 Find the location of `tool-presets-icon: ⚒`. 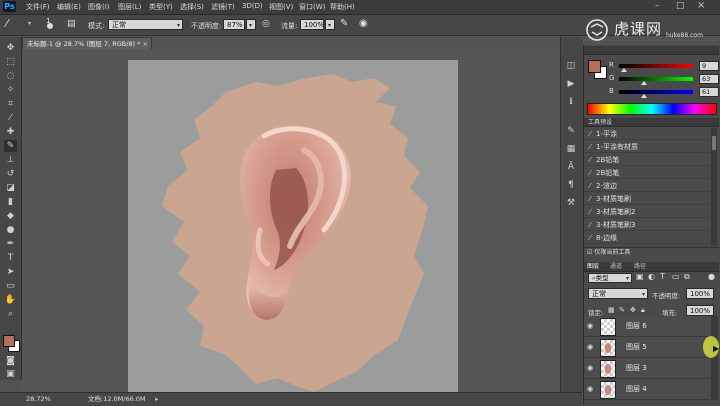

tool-presets-icon: ⚒ is located at coordinates (571, 203).